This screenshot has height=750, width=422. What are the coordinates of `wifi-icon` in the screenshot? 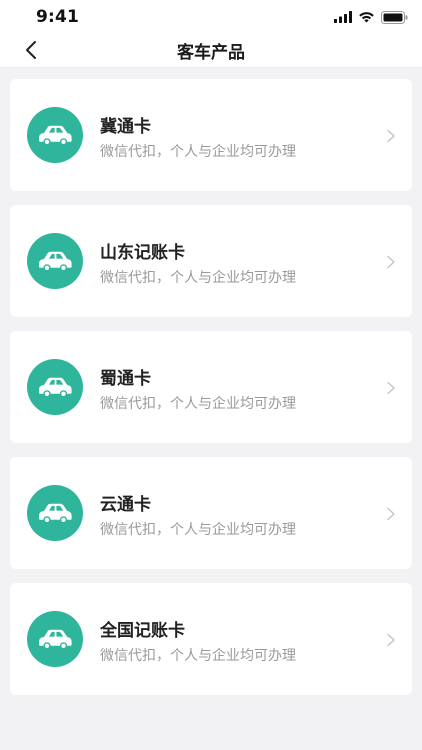 It's located at (366, 17).